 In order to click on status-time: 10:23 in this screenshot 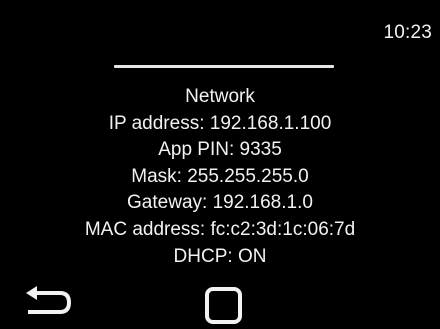, I will do `click(407, 32)`.